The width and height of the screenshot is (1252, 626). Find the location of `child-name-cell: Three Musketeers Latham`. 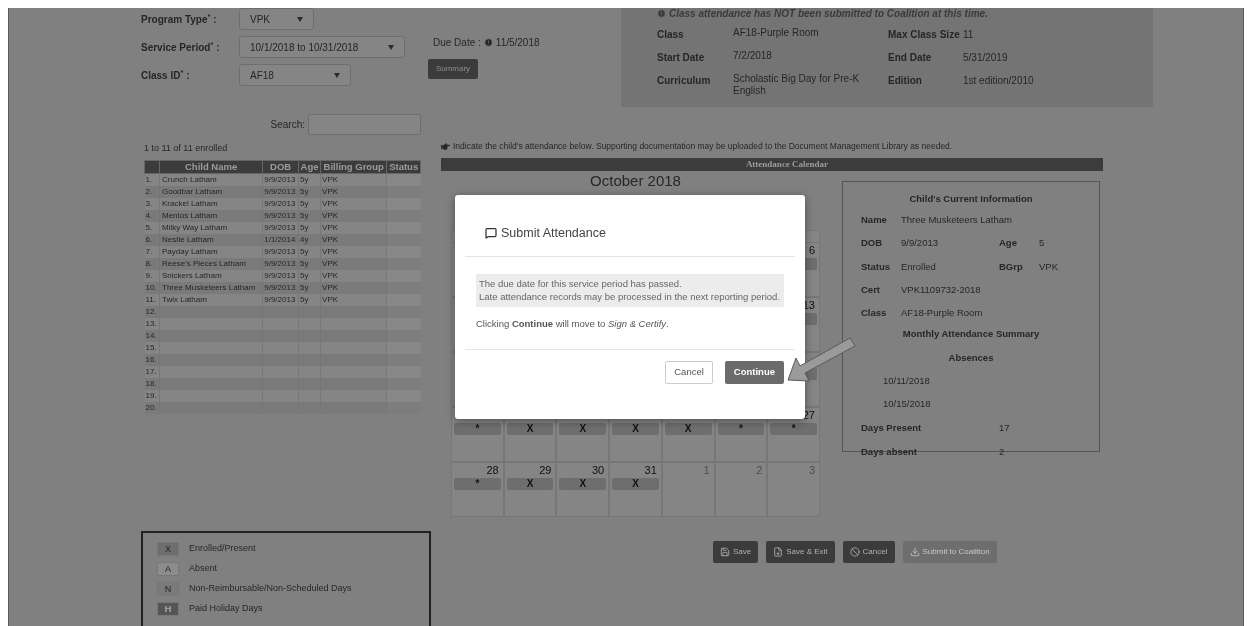

child-name-cell: Three Musketeers Latham is located at coordinates (211, 287).